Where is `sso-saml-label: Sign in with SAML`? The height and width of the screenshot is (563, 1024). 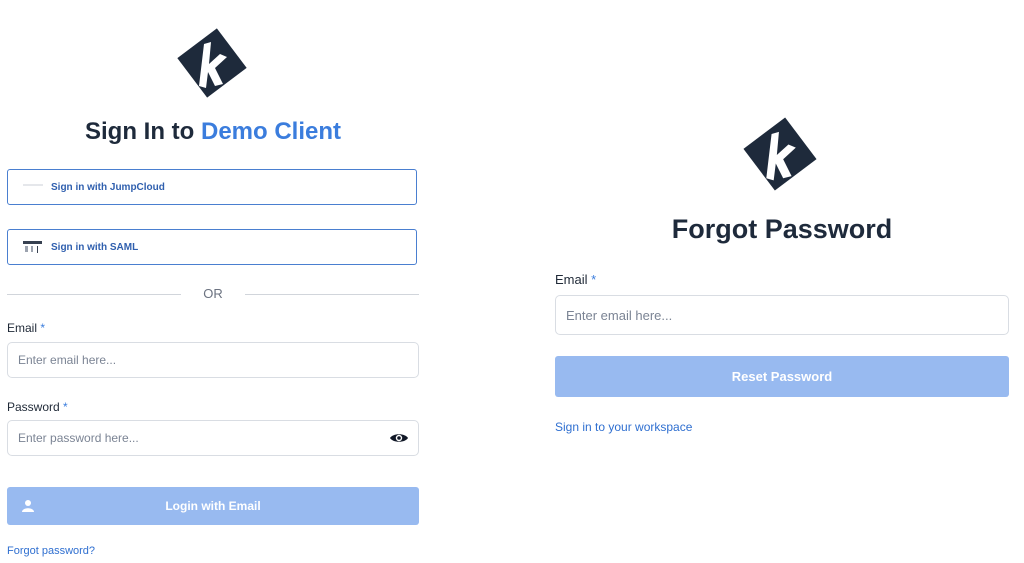
sso-saml-label: Sign in with SAML is located at coordinates (95, 247).